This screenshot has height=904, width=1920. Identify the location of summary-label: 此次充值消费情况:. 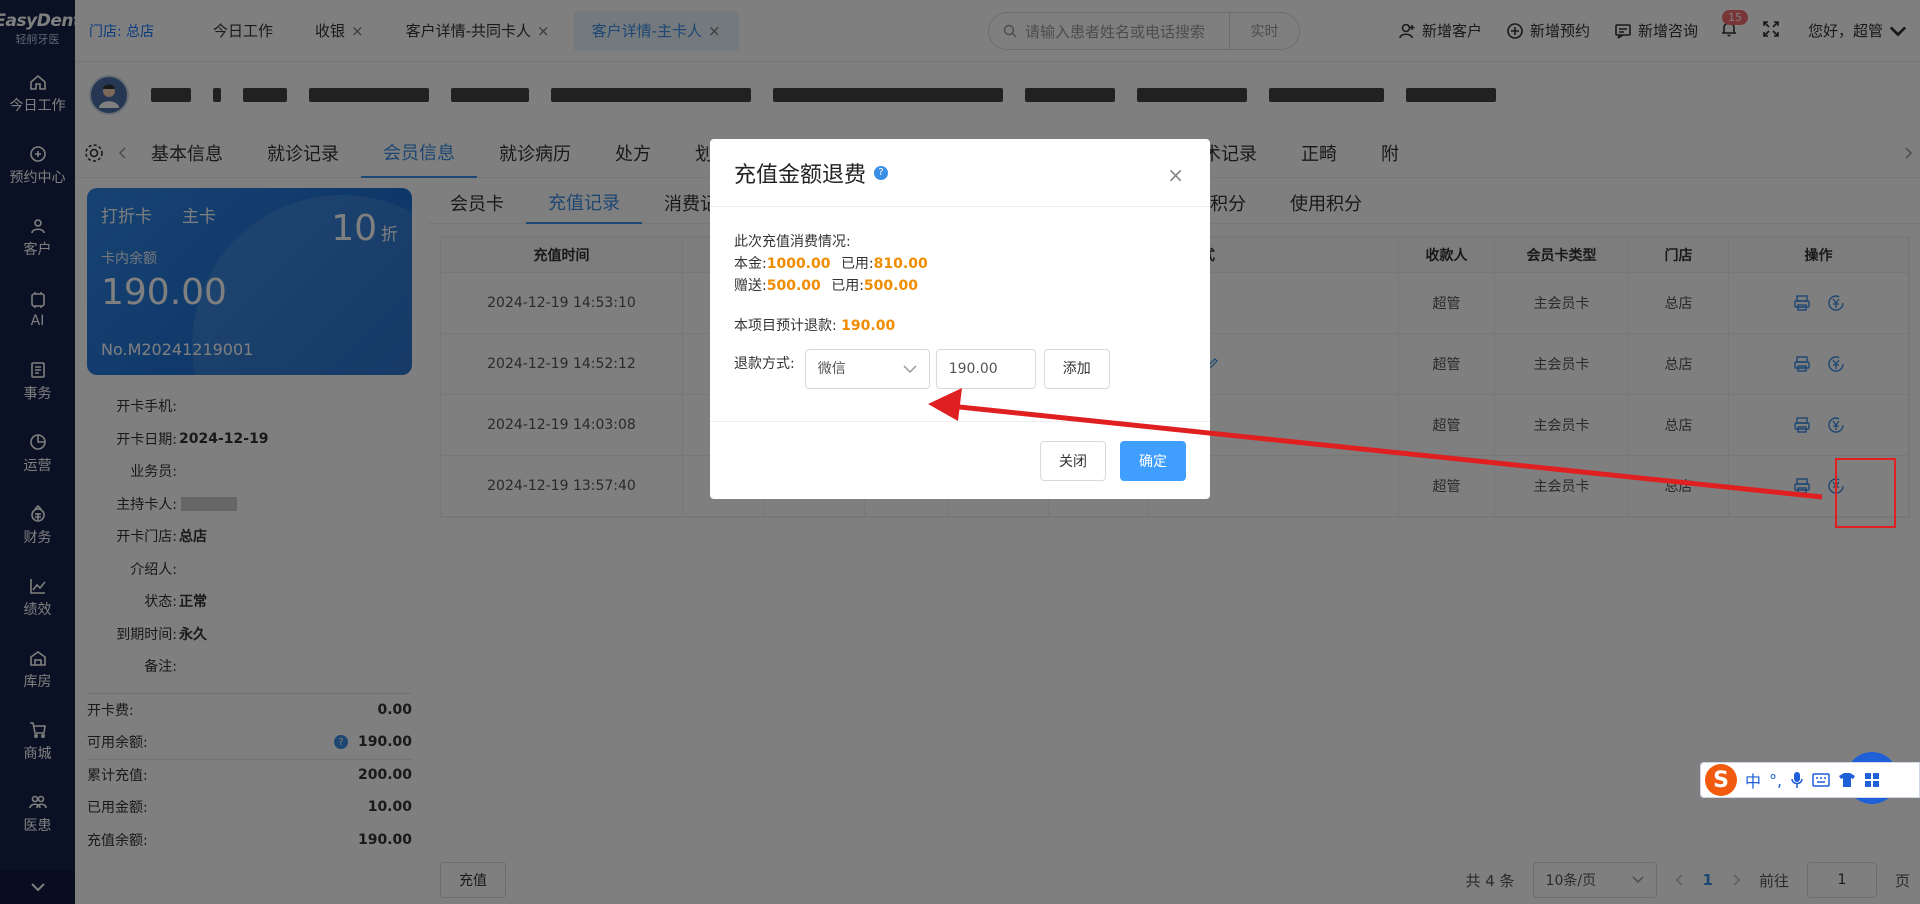
(792, 242).